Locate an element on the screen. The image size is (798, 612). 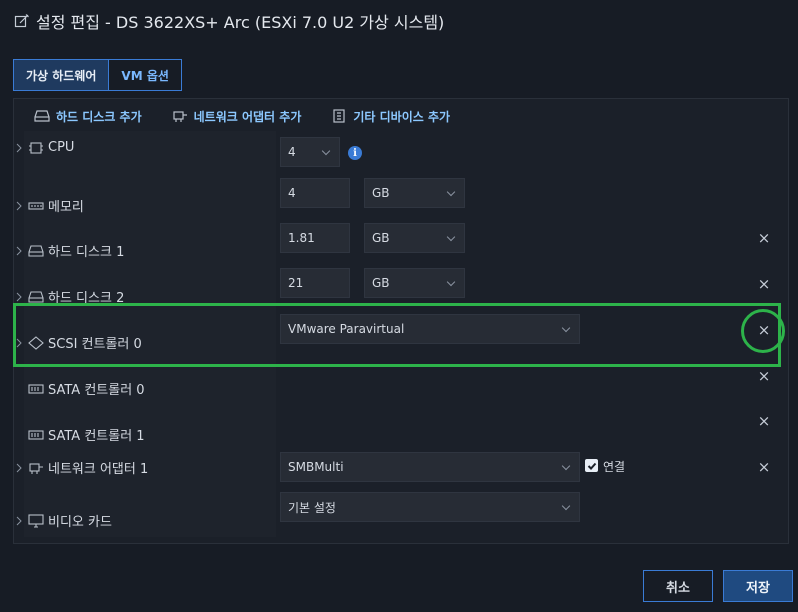
video-card-value: 기본 설정 is located at coordinates (312, 507).